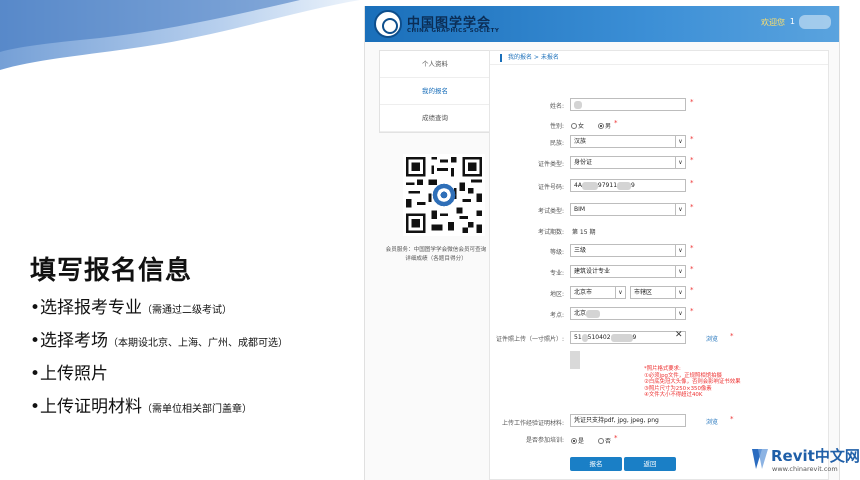 Image resolution: width=860 pixels, height=480 pixels. What do you see at coordinates (628, 337) in the screenshot?
I see `photo-file-input: 51 510402 9` at bounding box center [628, 337].